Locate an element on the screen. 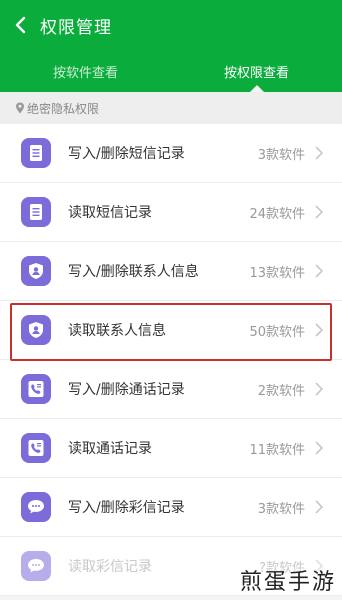 Image resolution: width=342 pixels, height=600 pixels. permission-row-read-sms: 读取短信记录 24款软件 is located at coordinates (171, 212).